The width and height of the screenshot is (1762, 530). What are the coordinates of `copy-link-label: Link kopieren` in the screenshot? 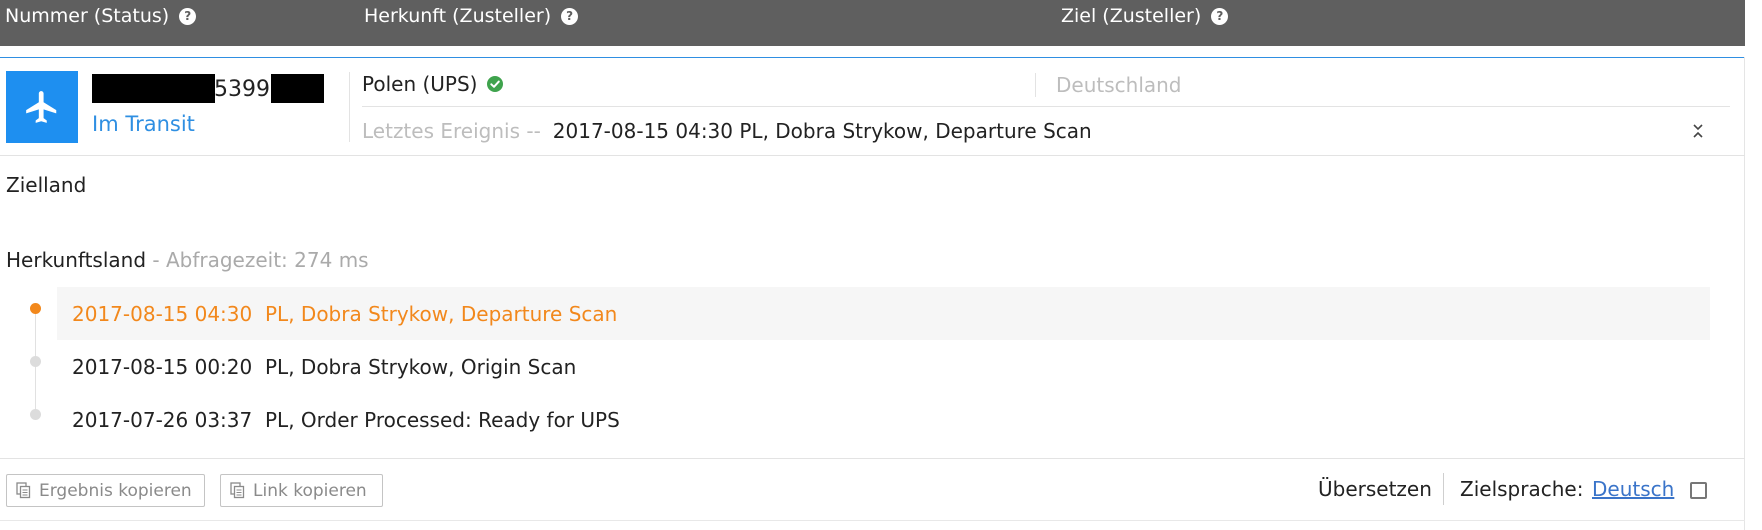 It's located at (310, 490).